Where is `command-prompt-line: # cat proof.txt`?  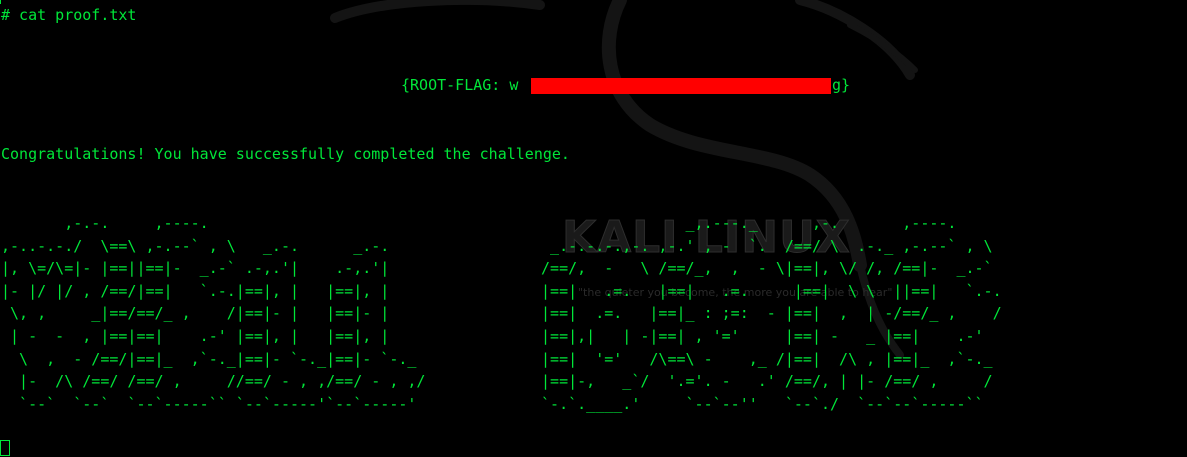 command-prompt-line: # cat proof.txt is located at coordinates (69, 15).